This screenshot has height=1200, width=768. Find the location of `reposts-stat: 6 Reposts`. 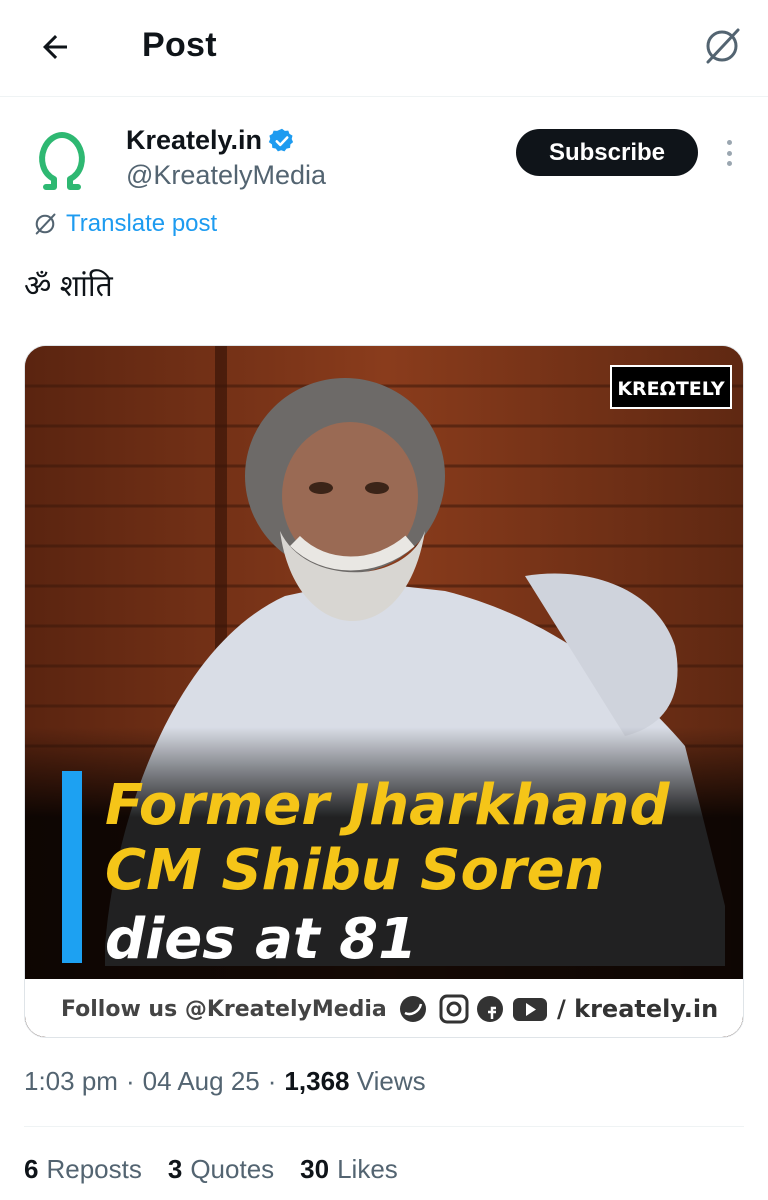

reposts-stat: 6 Reposts is located at coordinates (83, 1169).